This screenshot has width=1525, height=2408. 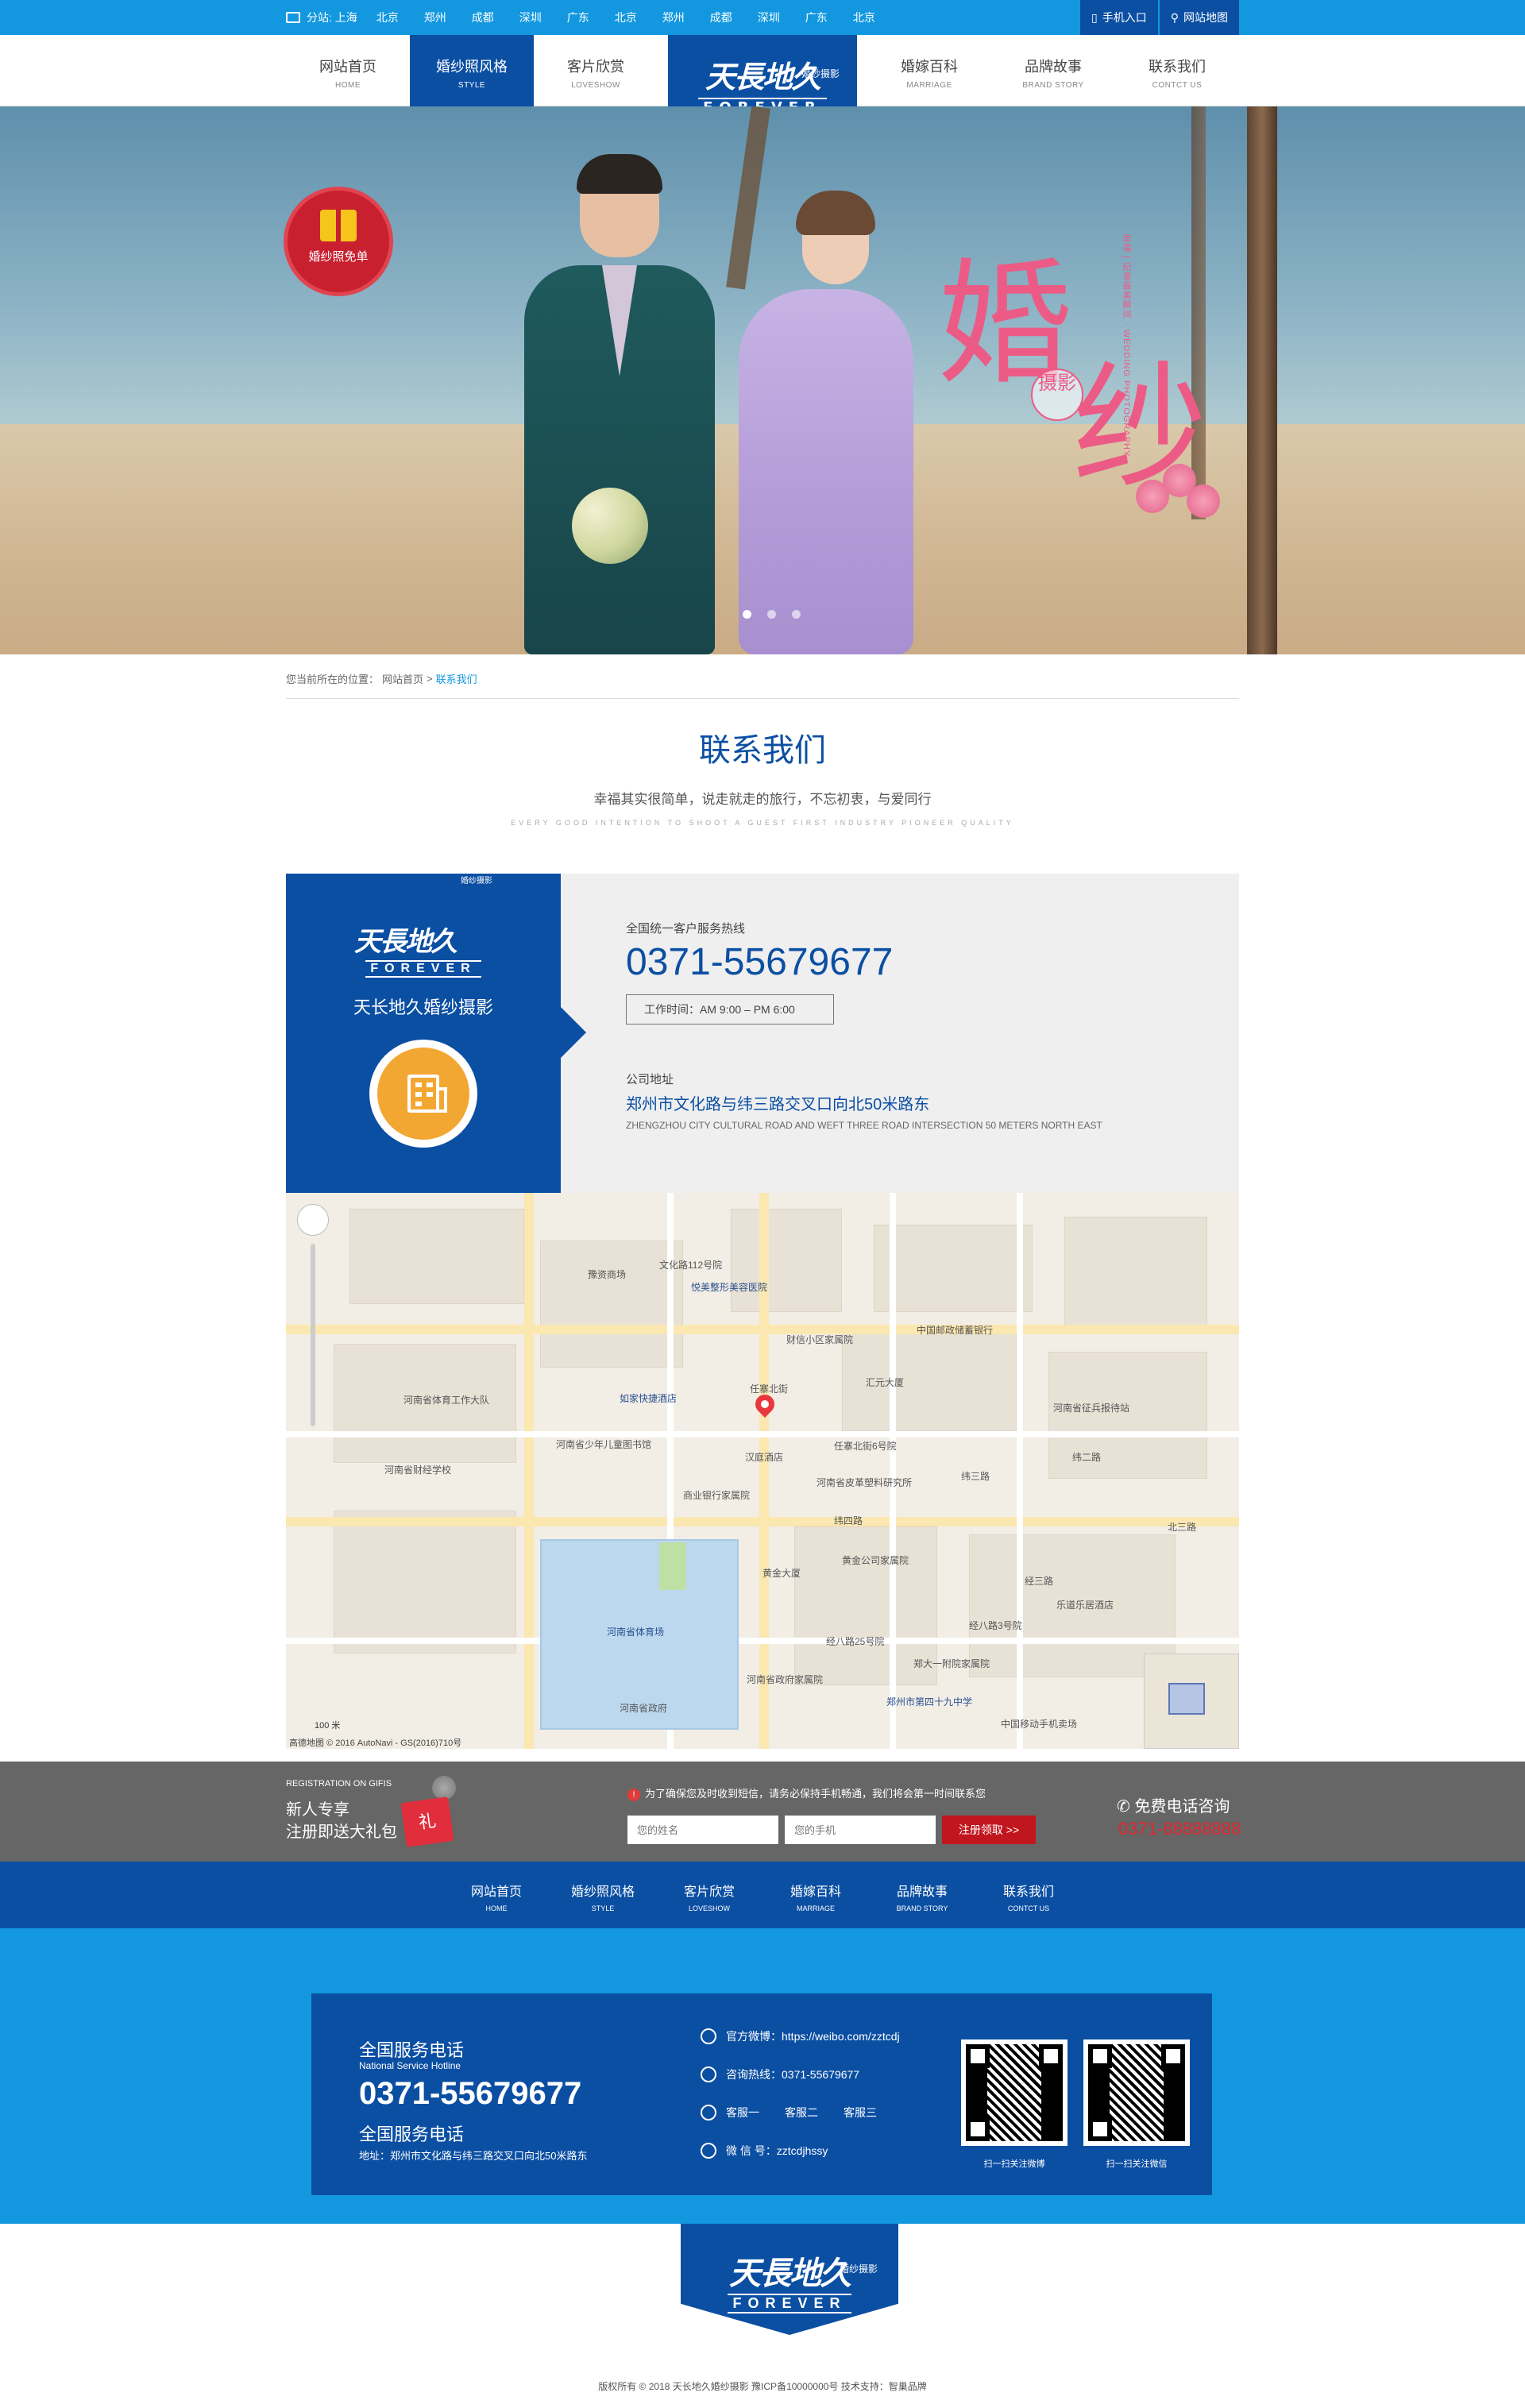 I want to click on map-label: 经三路, so click(x=1040, y=1581).